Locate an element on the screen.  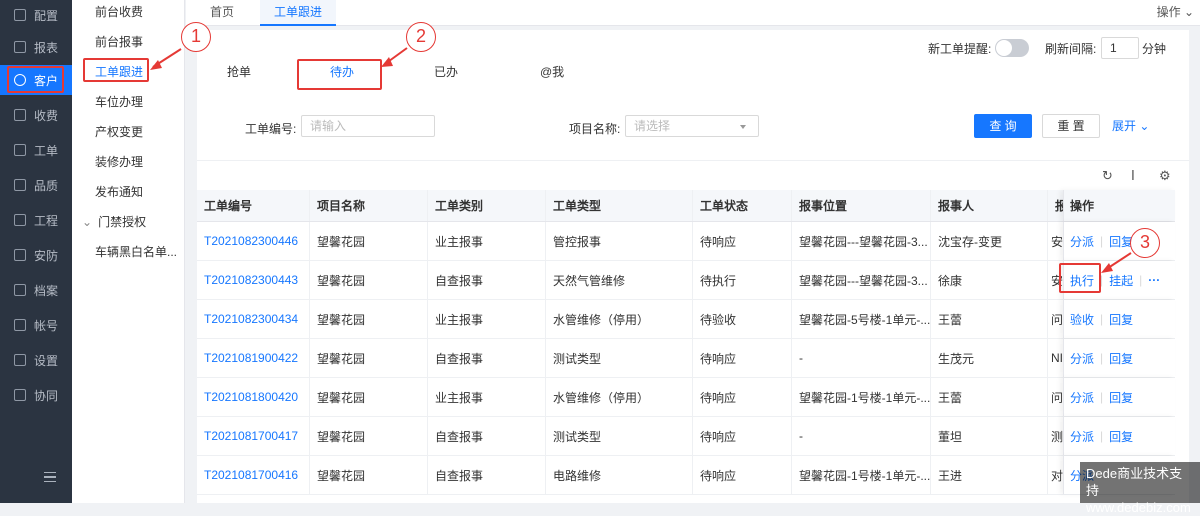
watermark-line-2: www.dedebiz.com is located at coordinates (1138, 507).